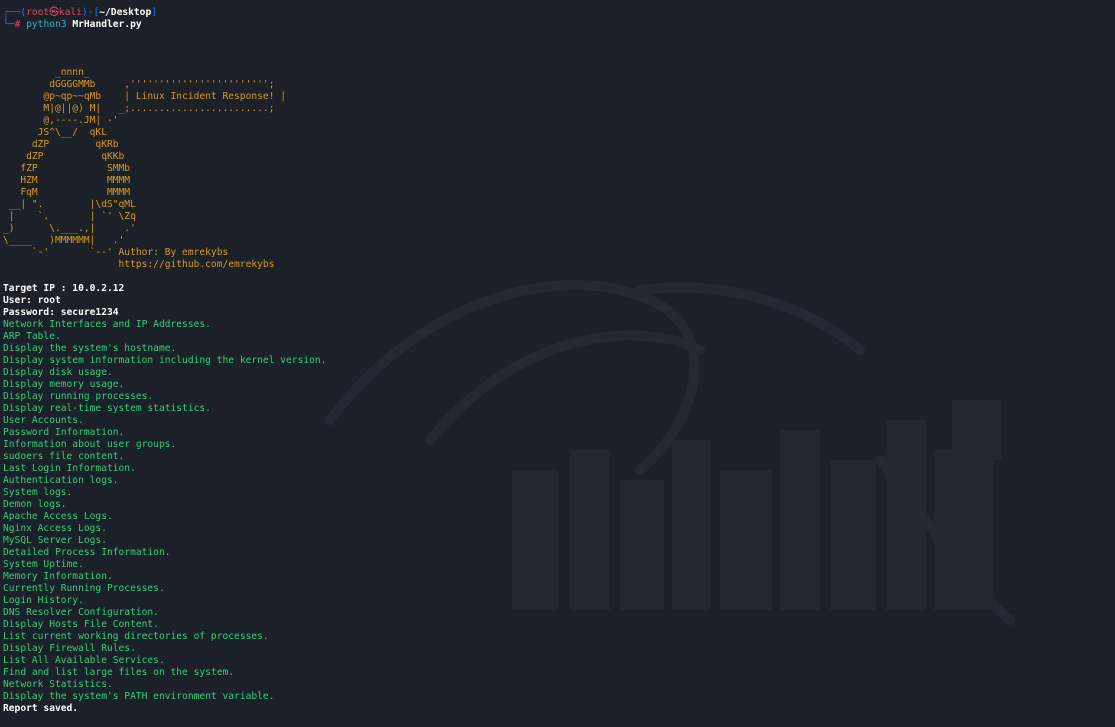  What do you see at coordinates (107, 324) in the screenshot?
I see `task-line: Network Interfaces and IP Addresses.` at bounding box center [107, 324].